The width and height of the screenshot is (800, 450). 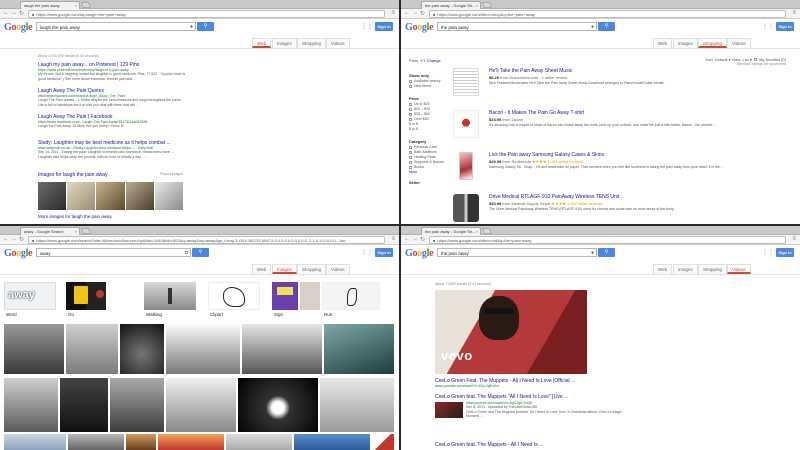 What do you see at coordinates (278, 314) in the screenshot?
I see `related-label: Sign` at bounding box center [278, 314].